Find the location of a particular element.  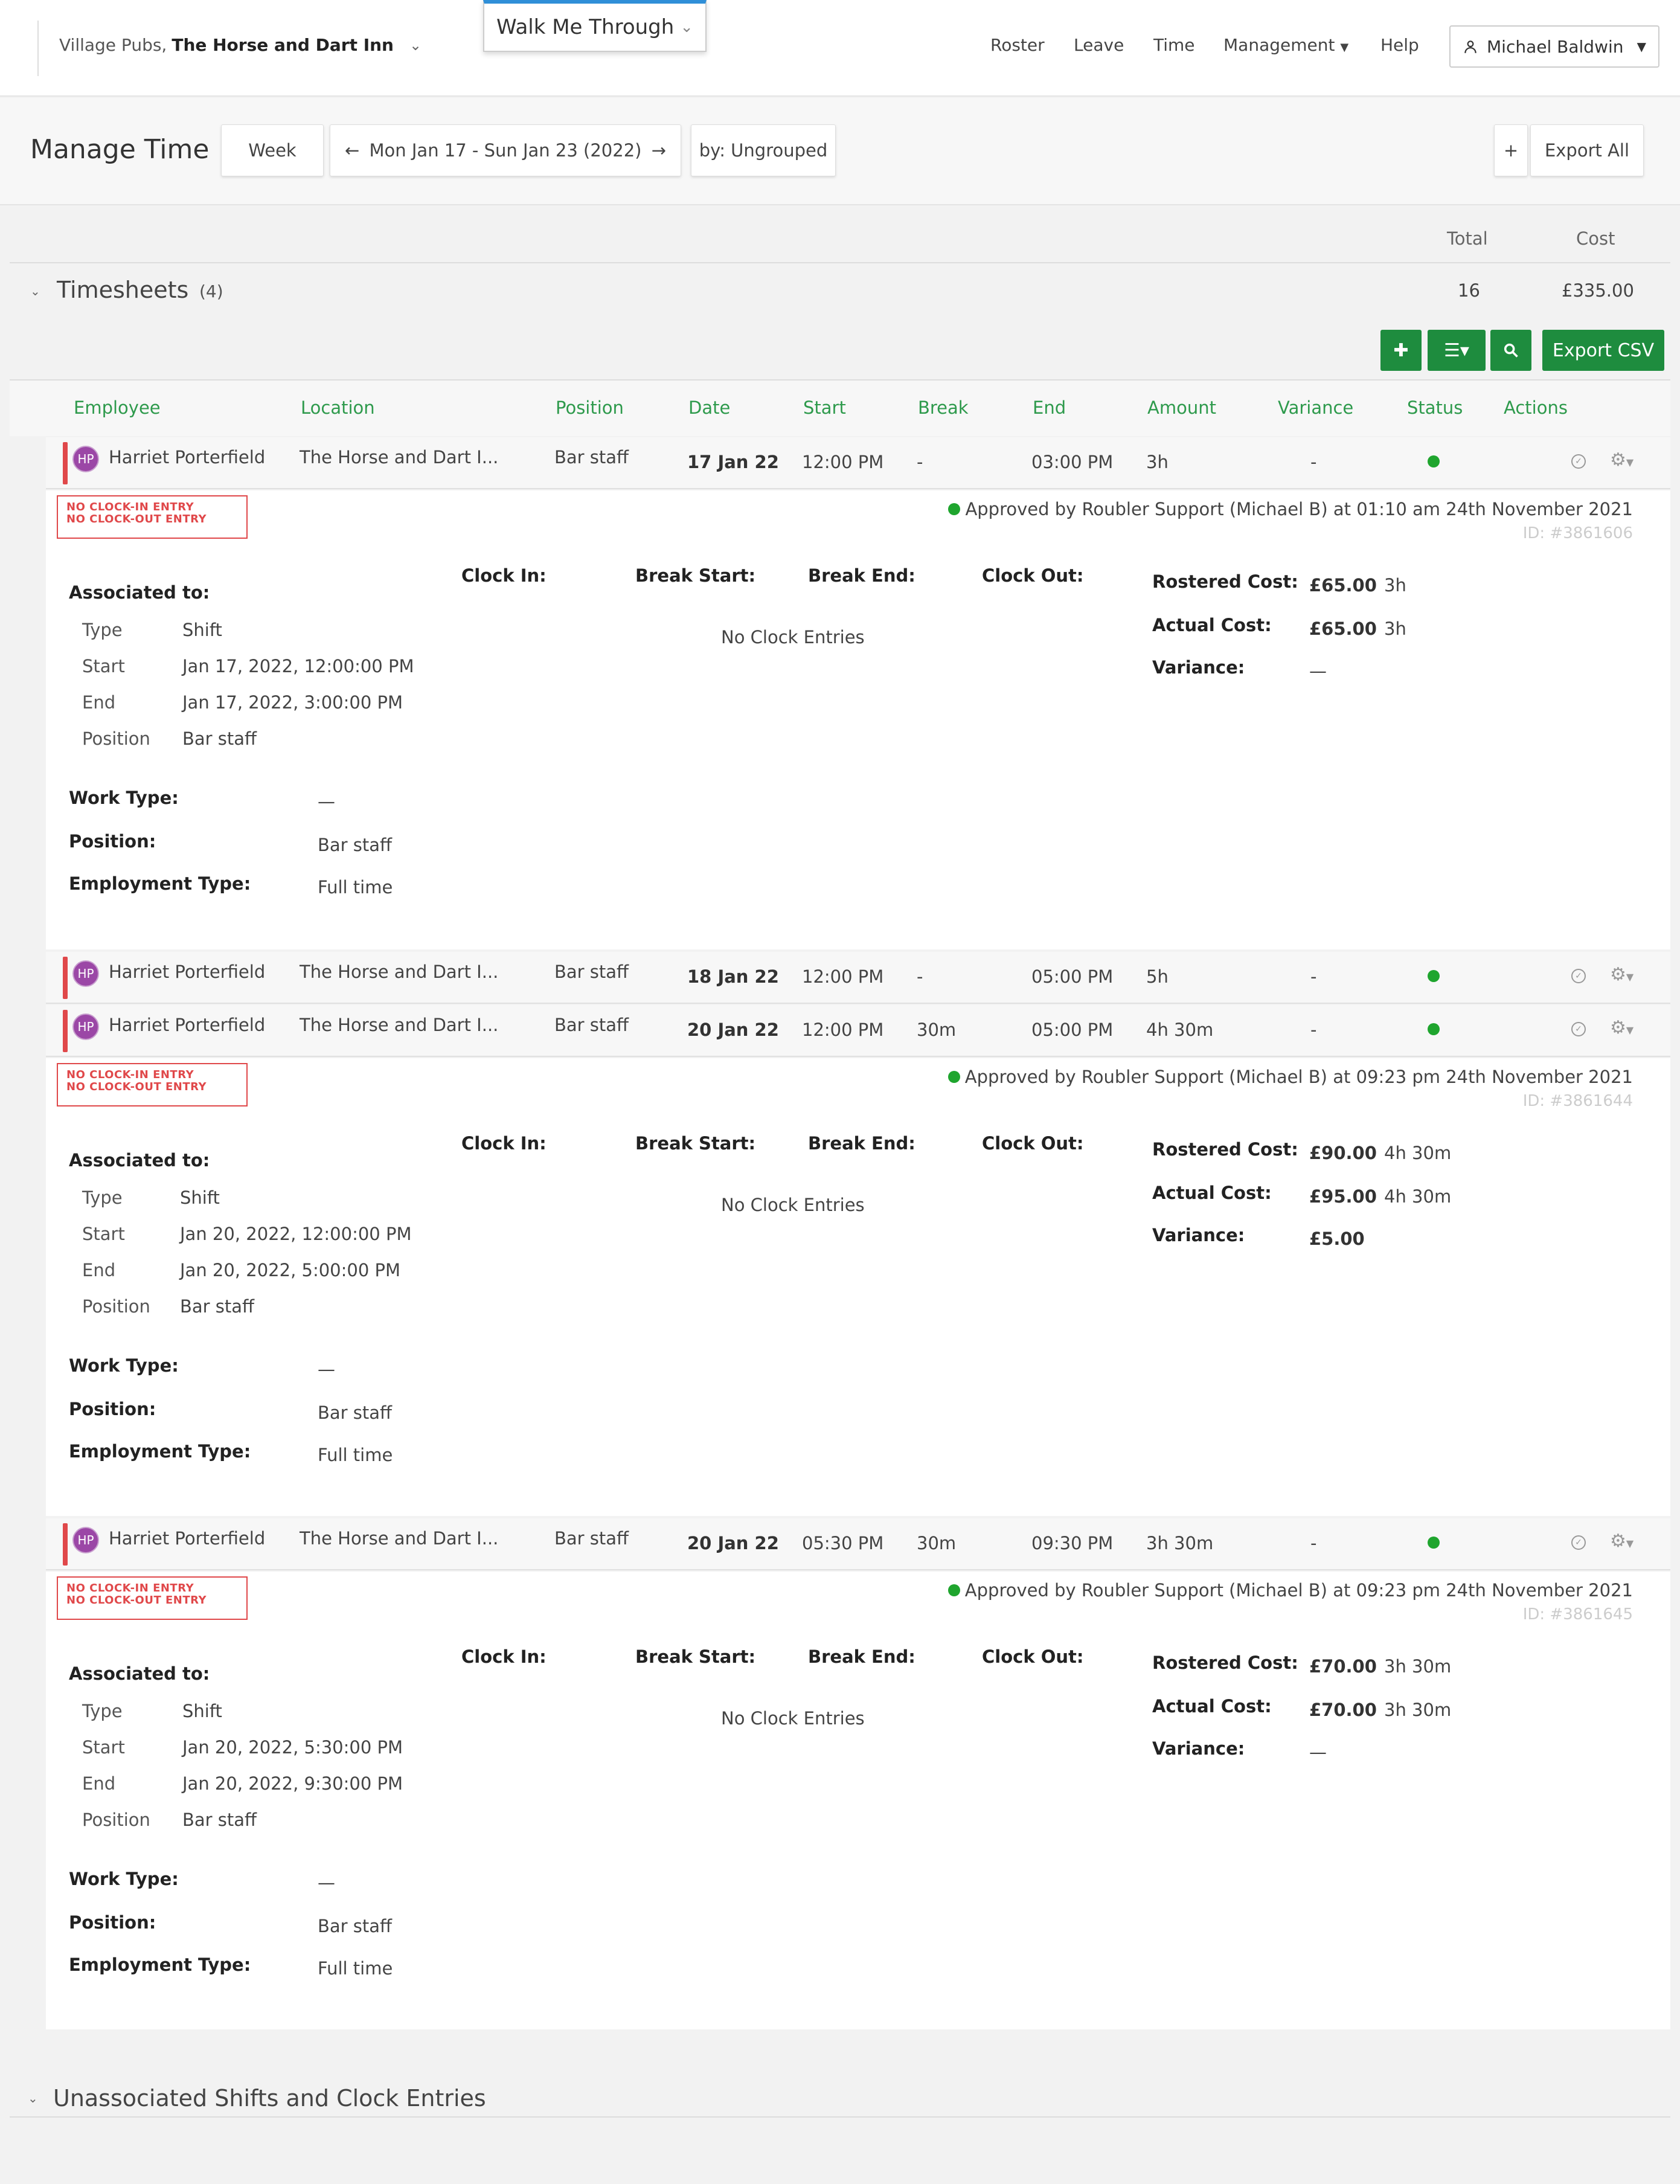

nav-help: Help is located at coordinates (1399, 45).